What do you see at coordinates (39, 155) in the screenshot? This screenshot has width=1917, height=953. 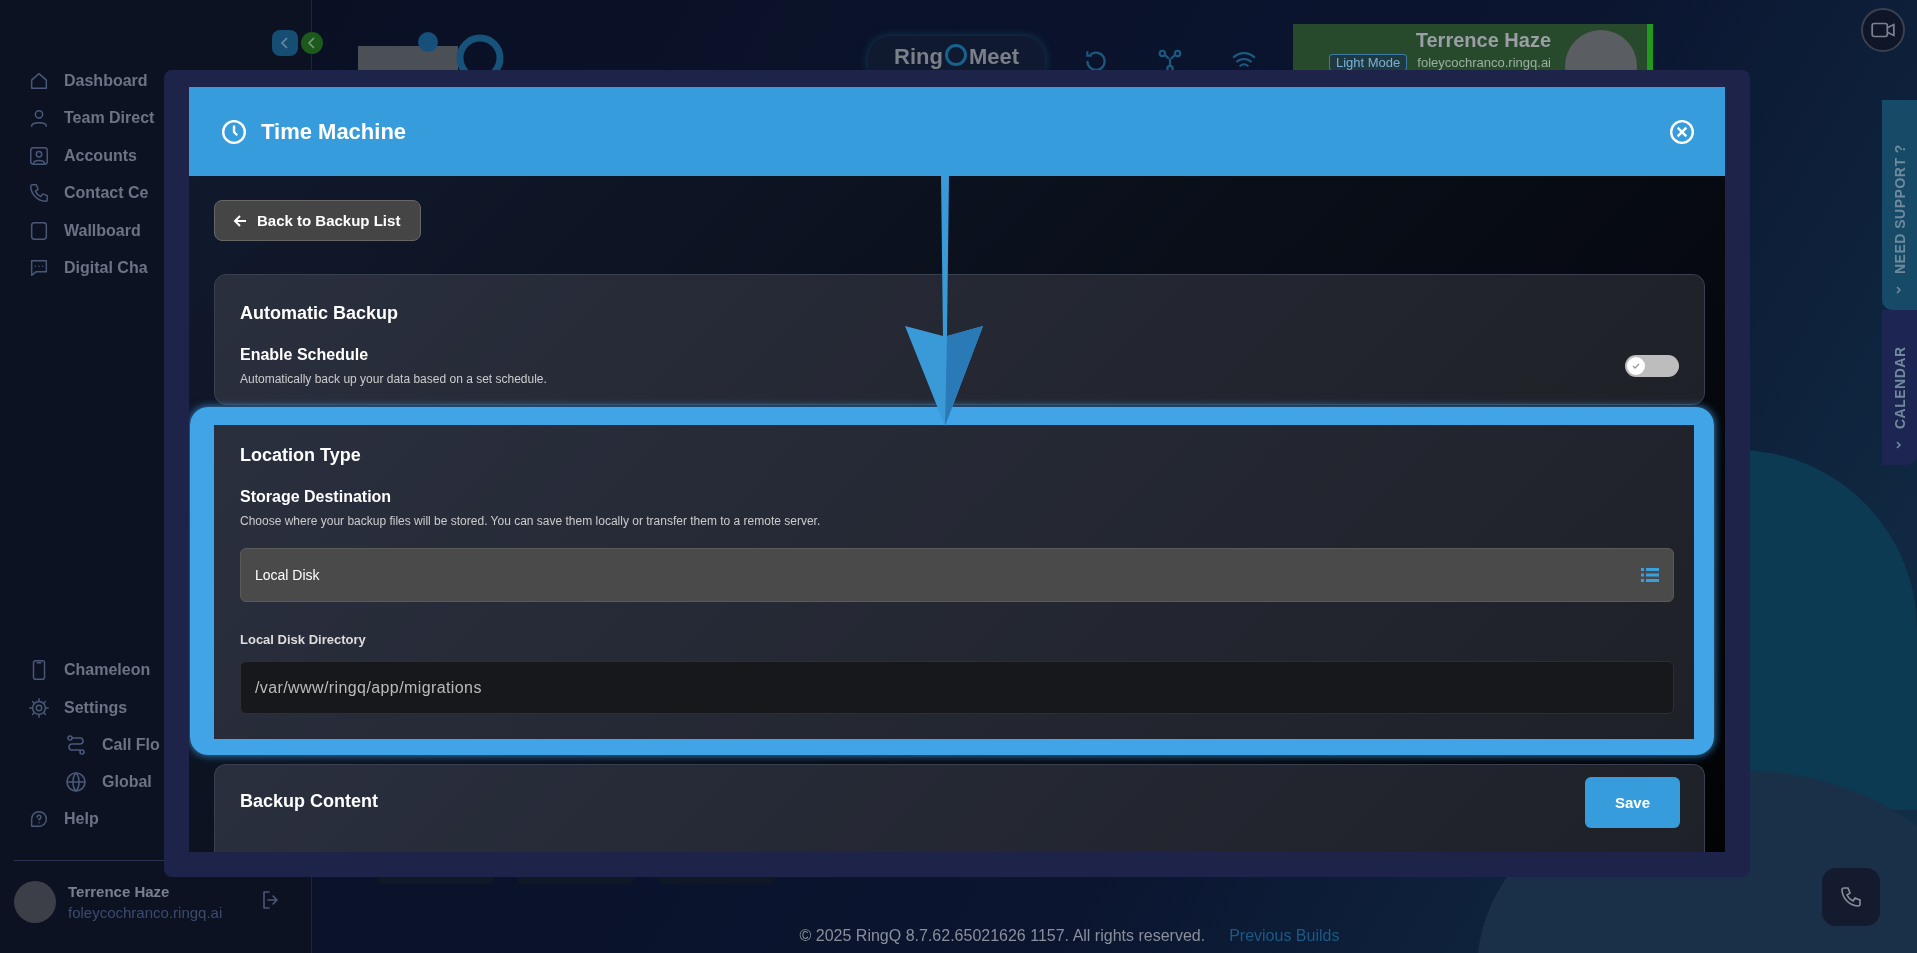 I see `card-icon` at bounding box center [39, 155].